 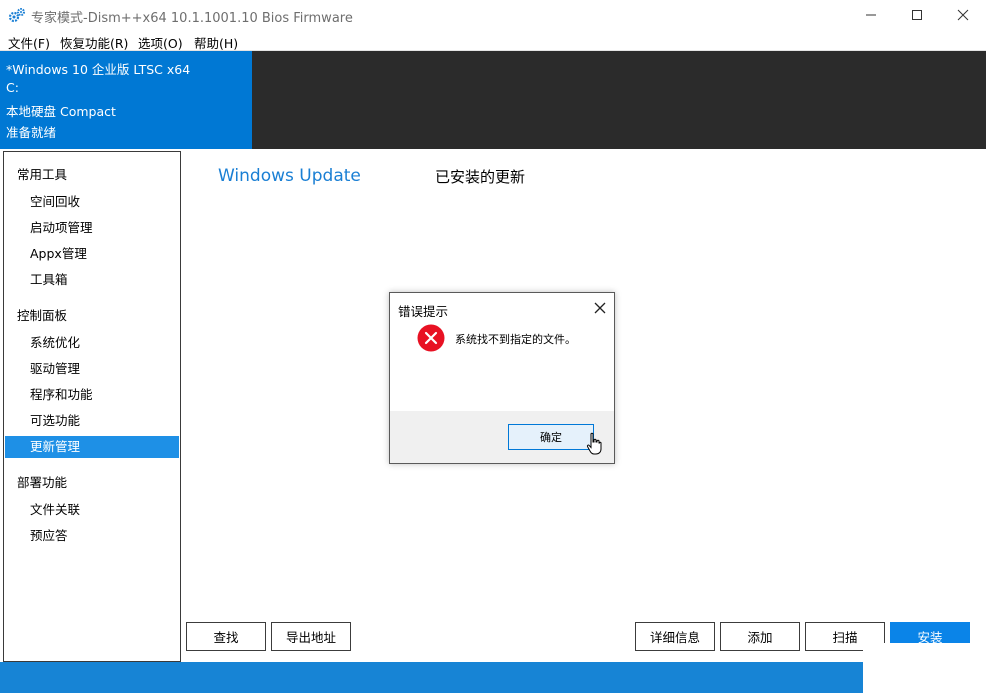 I want to click on nav-item-updates: 更新管理, so click(x=92, y=447).